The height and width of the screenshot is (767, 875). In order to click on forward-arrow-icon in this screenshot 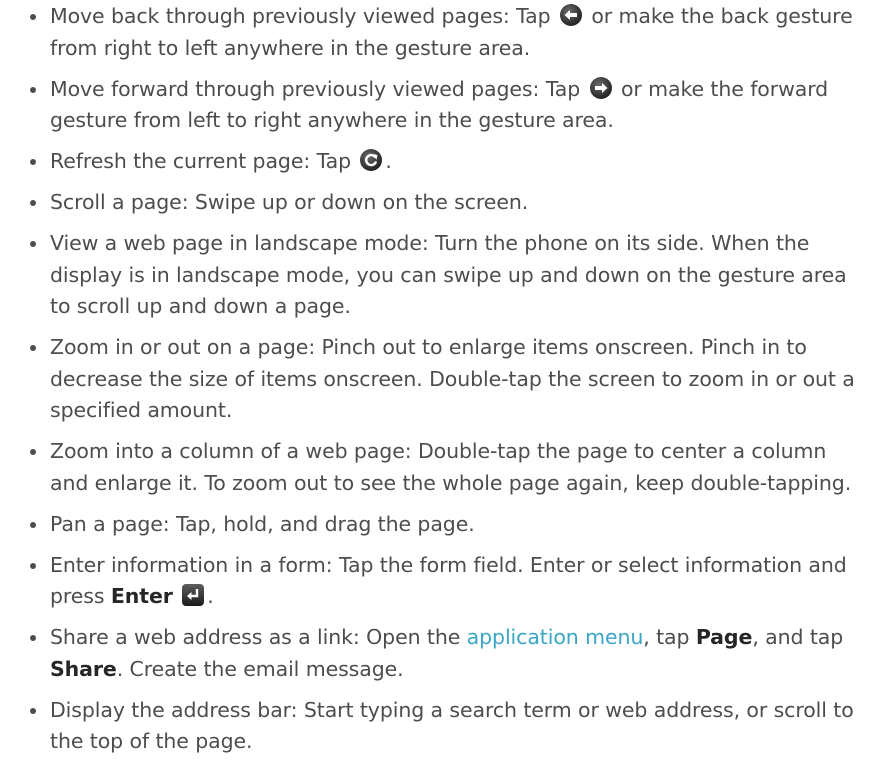, I will do `click(601, 88)`.